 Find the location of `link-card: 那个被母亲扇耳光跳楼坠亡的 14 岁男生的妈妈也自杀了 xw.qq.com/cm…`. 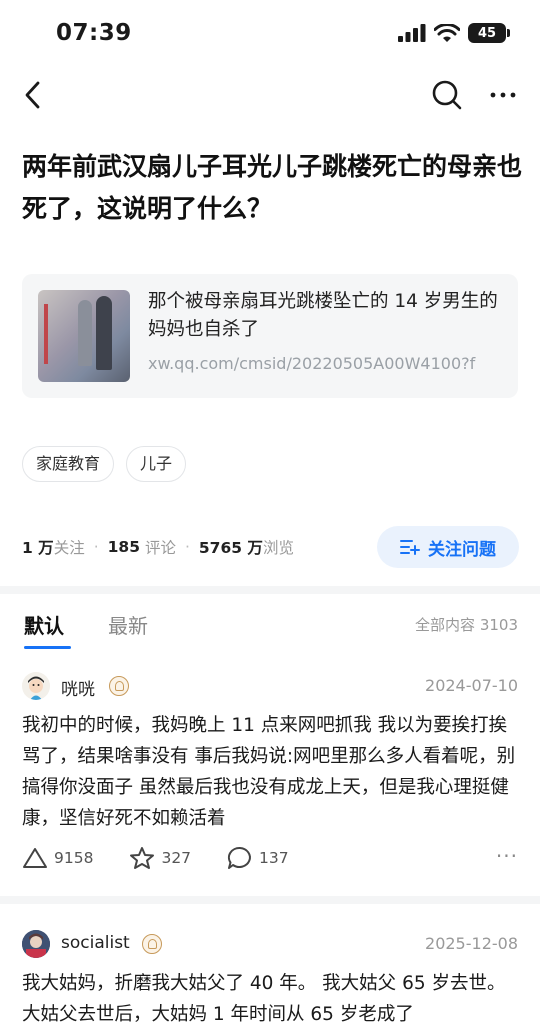

link-card: 那个被母亲扇耳光跳楼坠亡的 14 岁男生的妈妈也自杀了 xw.qq.com/cm… is located at coordinates (270, 336).